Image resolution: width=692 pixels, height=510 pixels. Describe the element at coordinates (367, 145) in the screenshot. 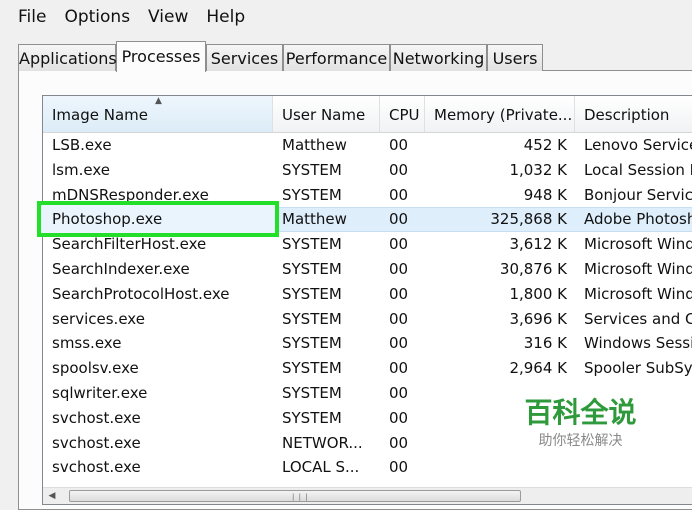

I see `table-row: LSB.exe Matthew 00 452 K Lenovo Service` at that location.